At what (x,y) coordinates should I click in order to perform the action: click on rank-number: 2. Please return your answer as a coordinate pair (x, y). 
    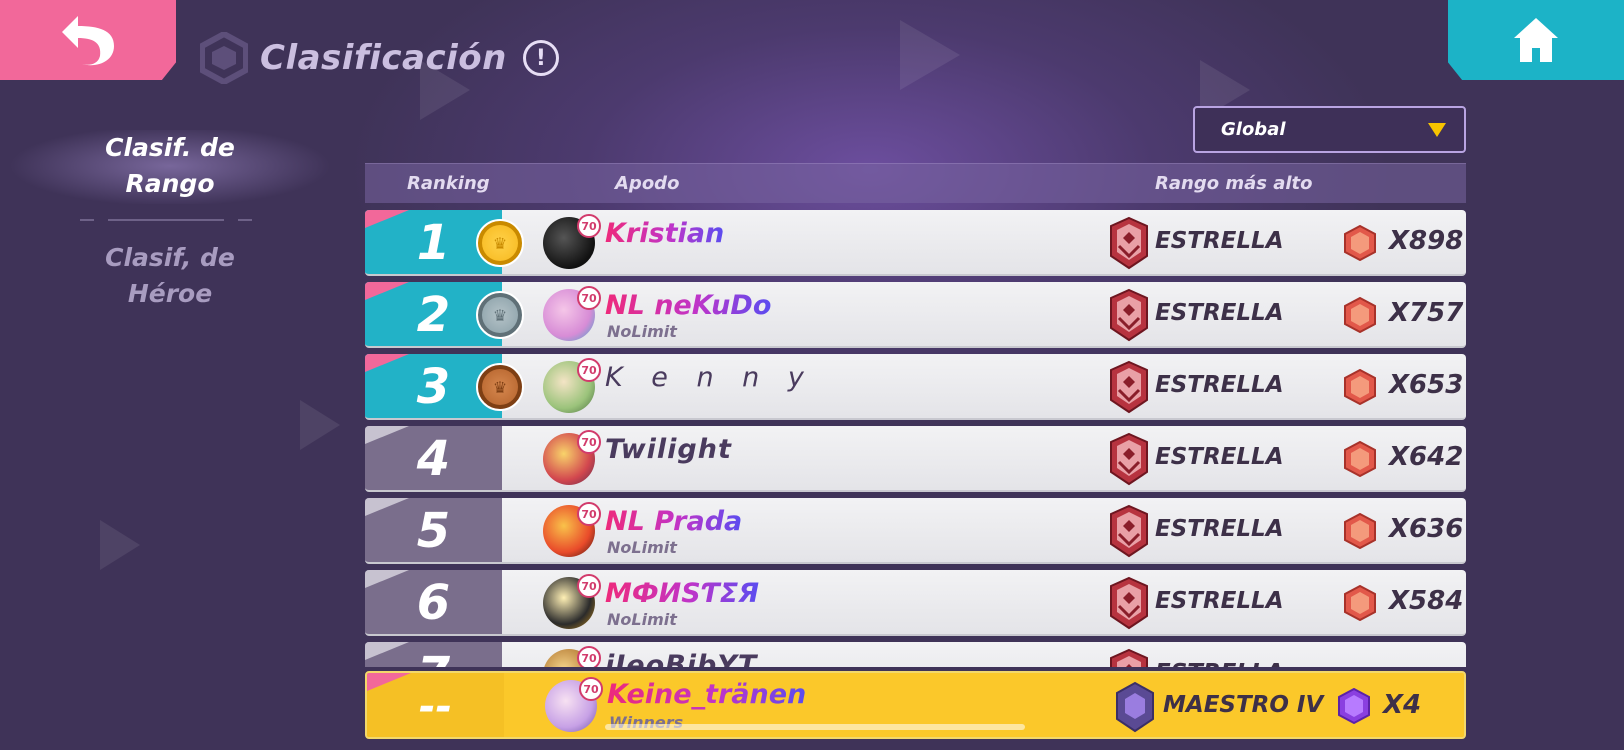
    Looking at the image, I should click on (433, 315).